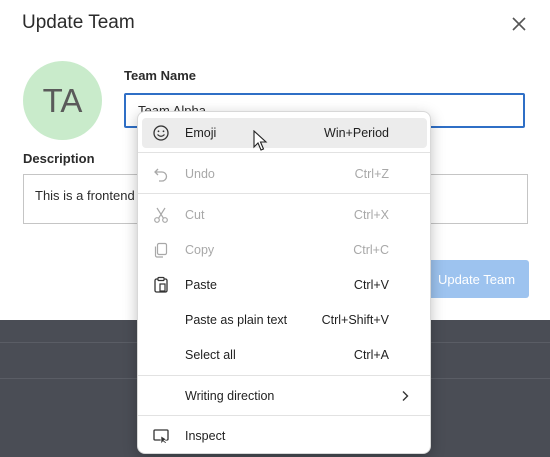 The image size is (550, 457). Describe the element at coordinates (161, 175) in the screenshot. I see `undo-icon` at that location.